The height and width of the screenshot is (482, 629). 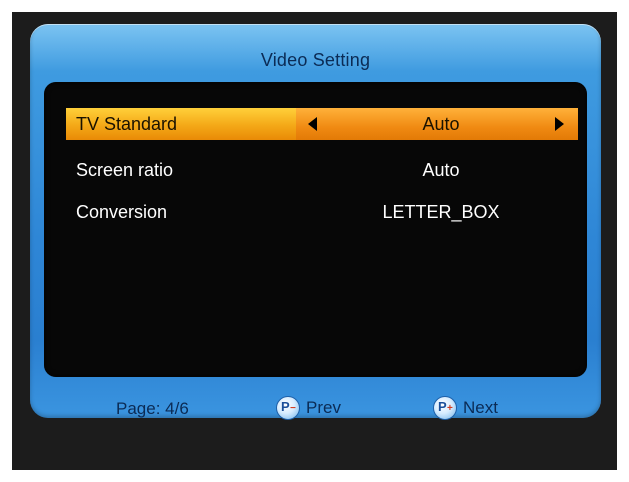 I want to click on setting-row-conversion: Conversion LETTER_BOX, so click(x=322, y=212).